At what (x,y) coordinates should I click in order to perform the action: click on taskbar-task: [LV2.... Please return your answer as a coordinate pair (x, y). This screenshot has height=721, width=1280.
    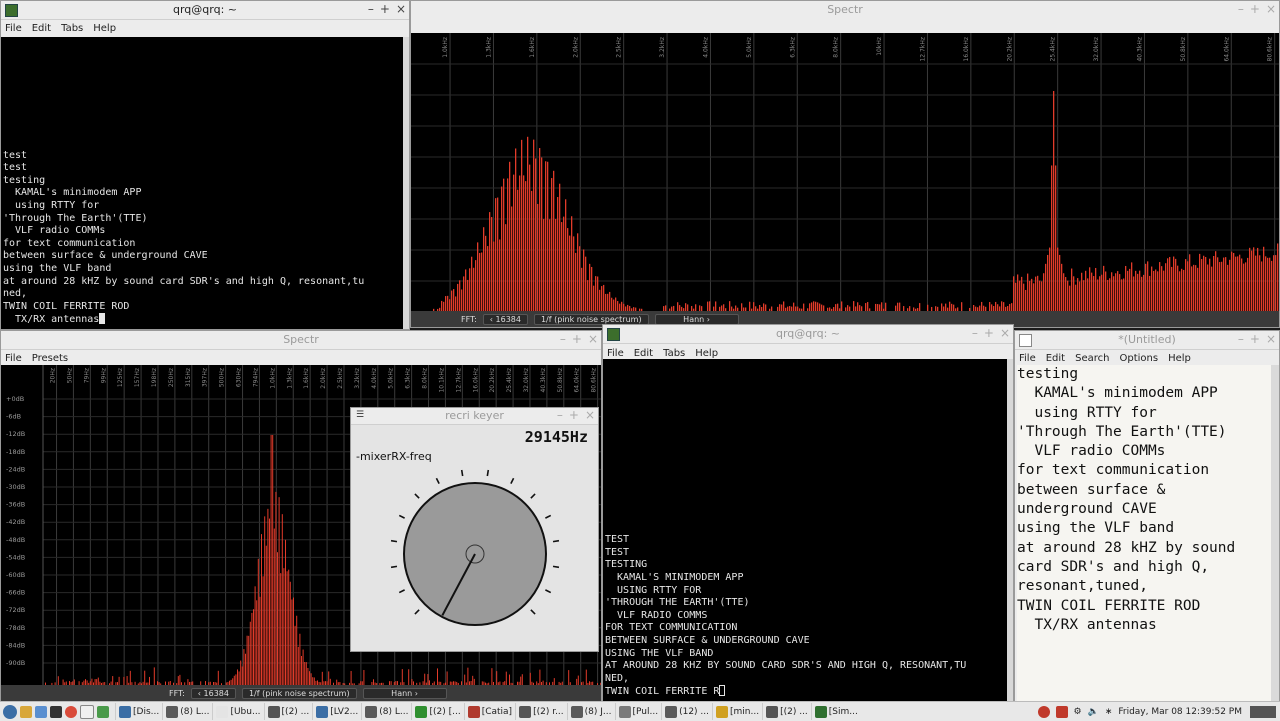
    Looking at the image, I should click on (336, 711).